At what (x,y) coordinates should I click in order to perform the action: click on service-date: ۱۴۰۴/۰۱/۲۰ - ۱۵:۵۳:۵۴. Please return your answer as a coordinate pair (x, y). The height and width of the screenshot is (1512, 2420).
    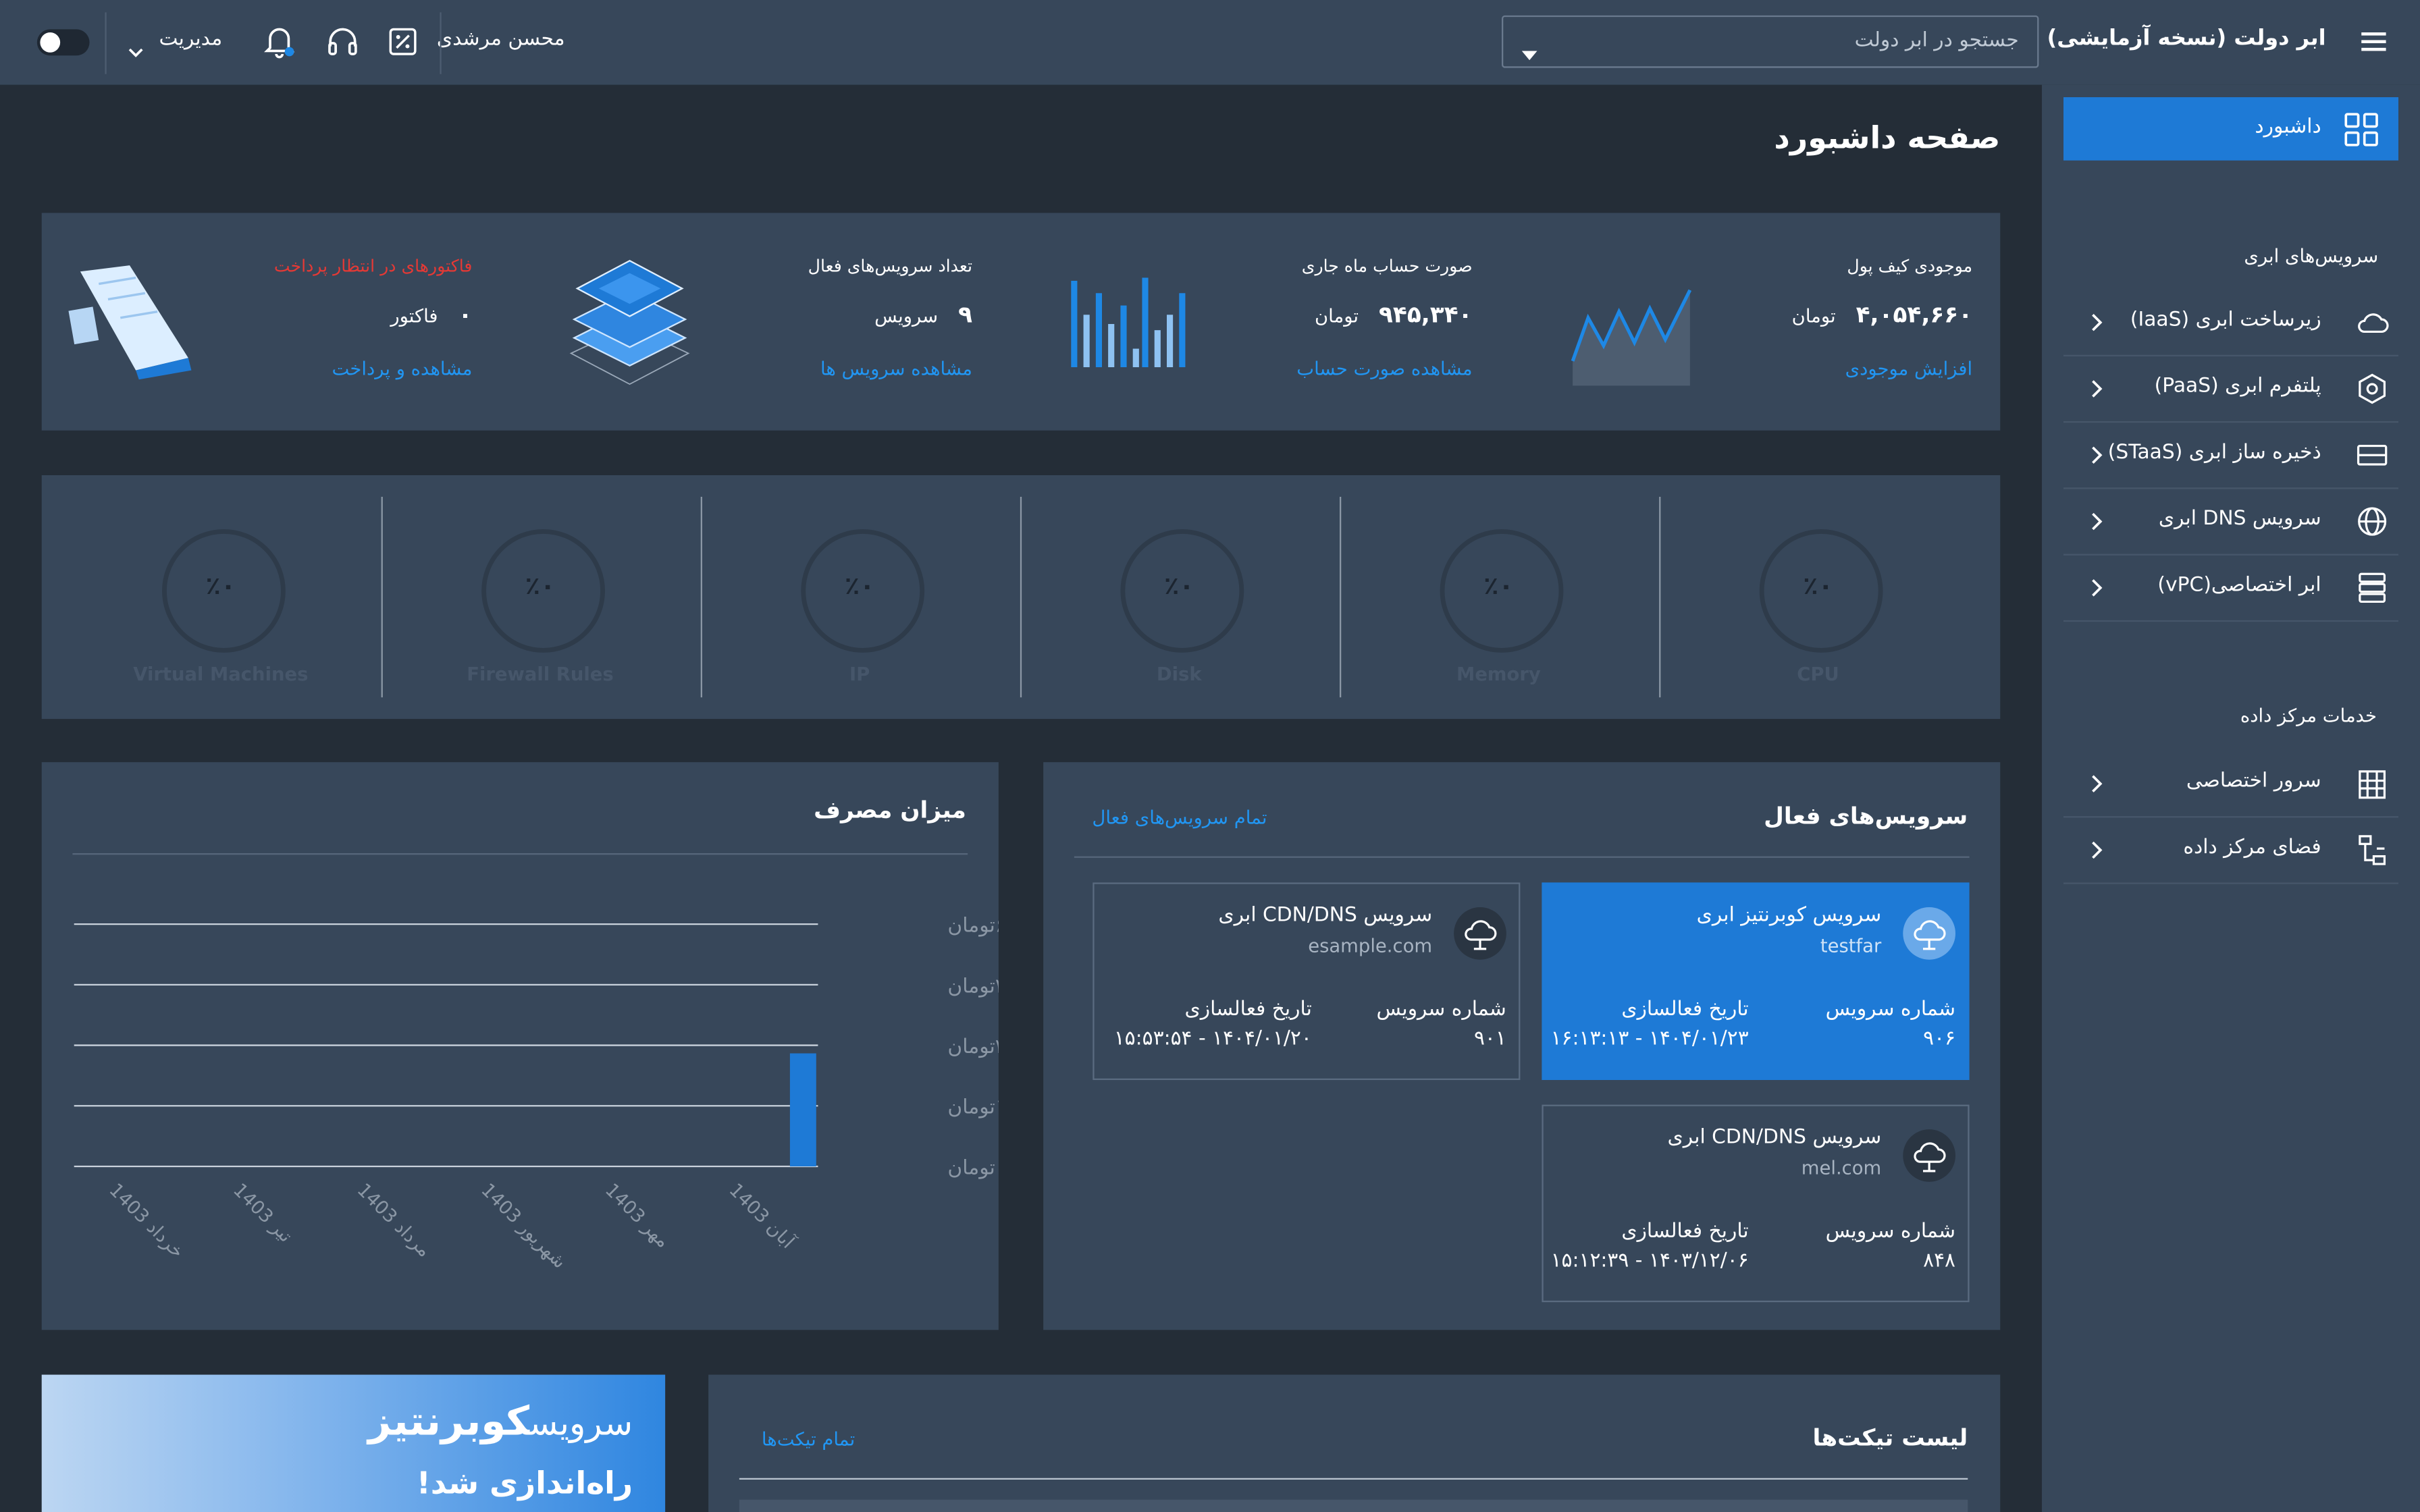
    Looking at the image, I should click on (1212, 1039).